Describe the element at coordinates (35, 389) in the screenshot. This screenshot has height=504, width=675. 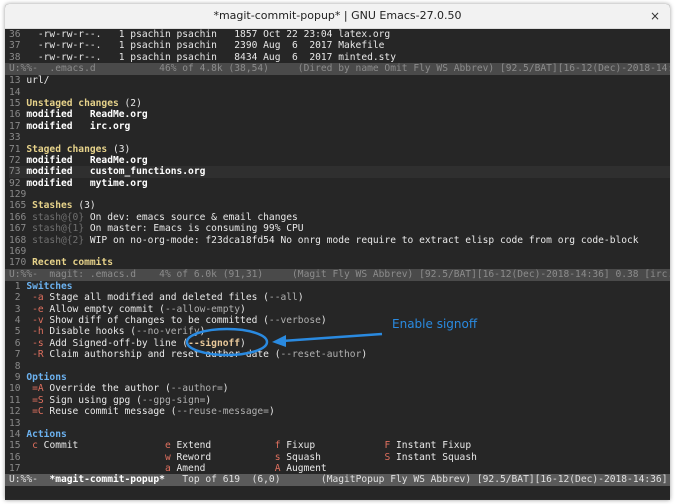
I see `popup-key: =A` at that location.